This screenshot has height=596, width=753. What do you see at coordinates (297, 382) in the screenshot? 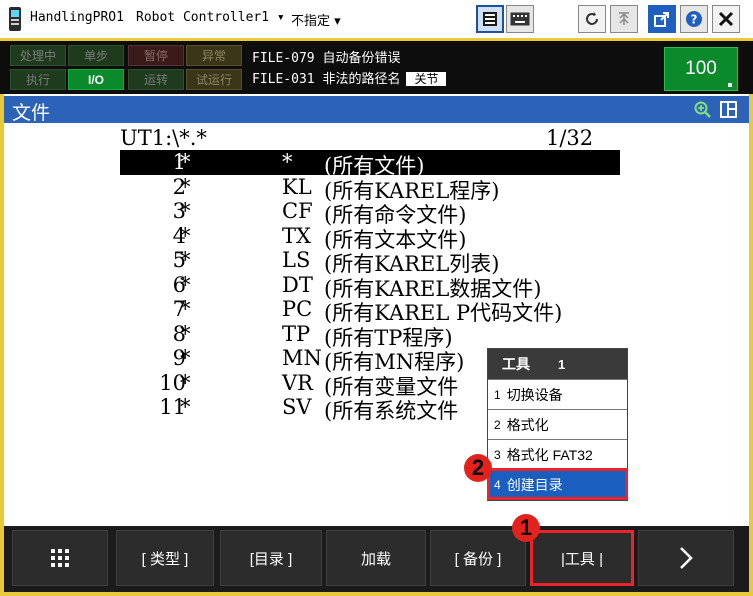
I see `item-ext: VR` at bounding box center [297, 382].